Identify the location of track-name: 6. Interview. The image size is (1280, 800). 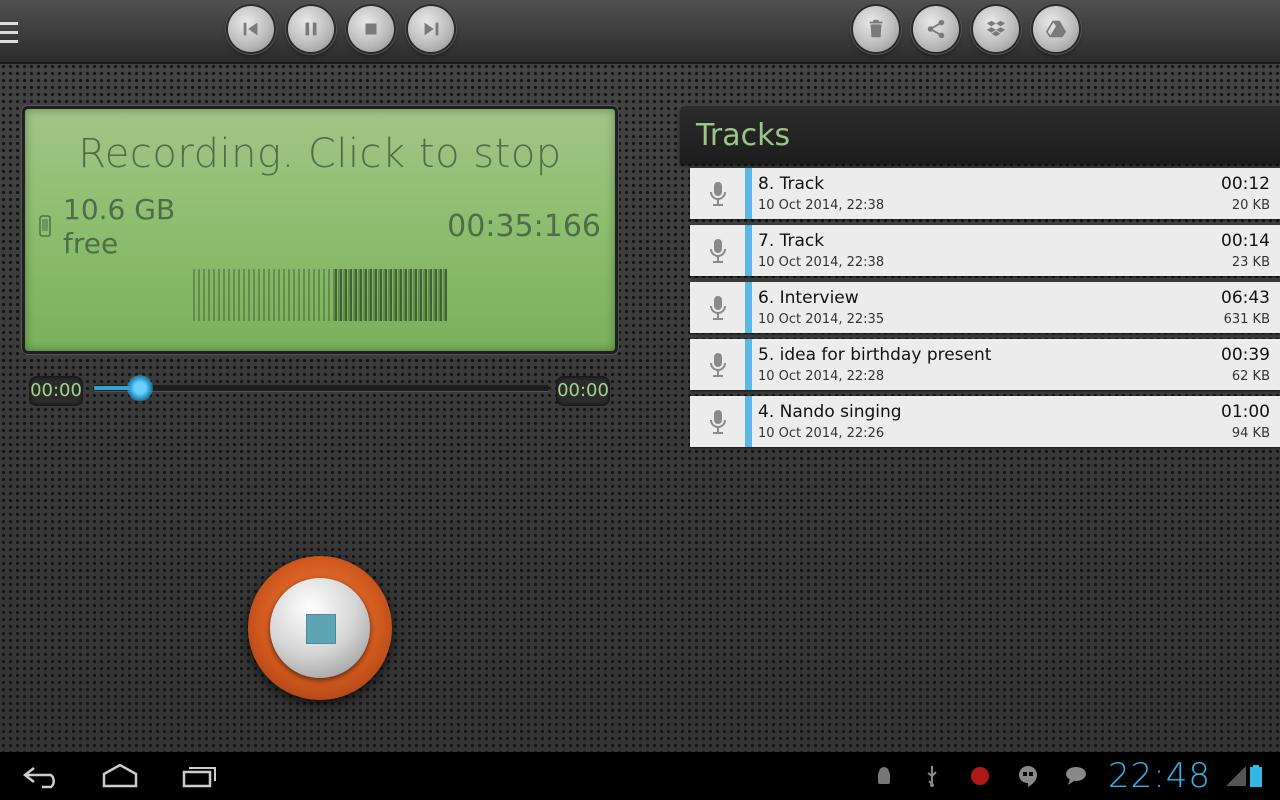
(808, 298).